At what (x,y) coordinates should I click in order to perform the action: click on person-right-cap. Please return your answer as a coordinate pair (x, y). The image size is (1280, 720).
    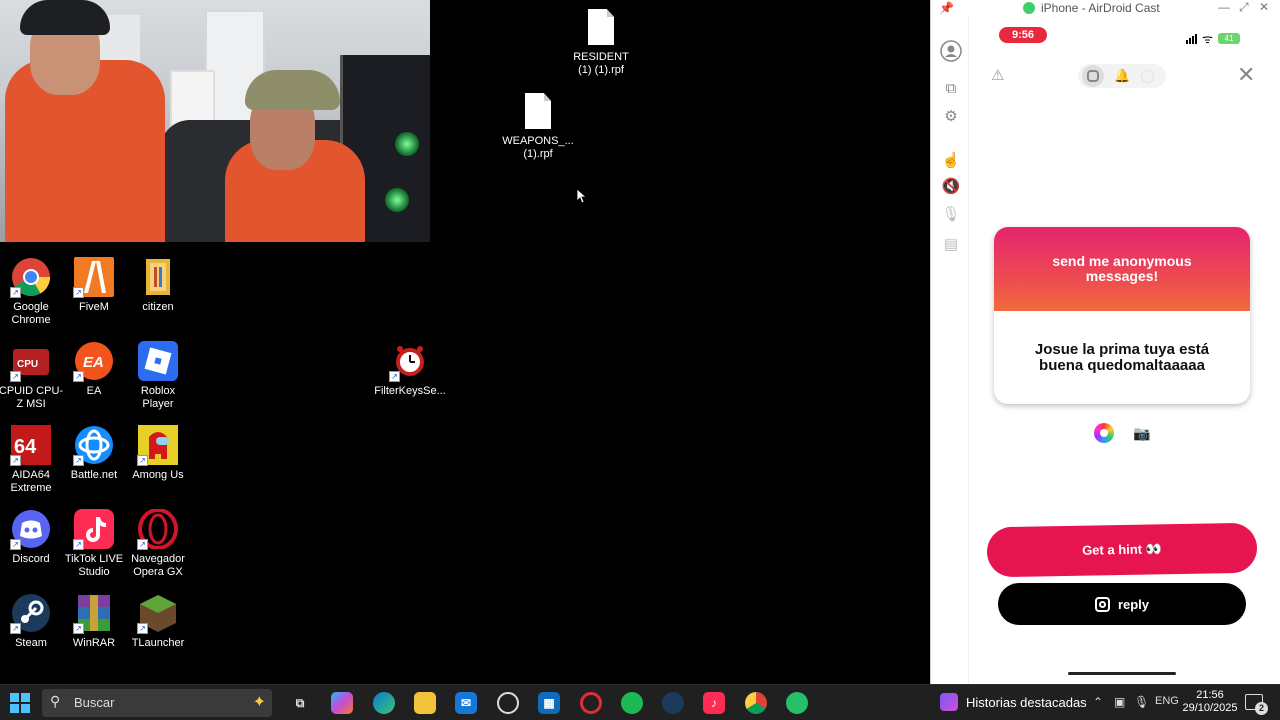
    Looking at the image, I should click on (292, 90).